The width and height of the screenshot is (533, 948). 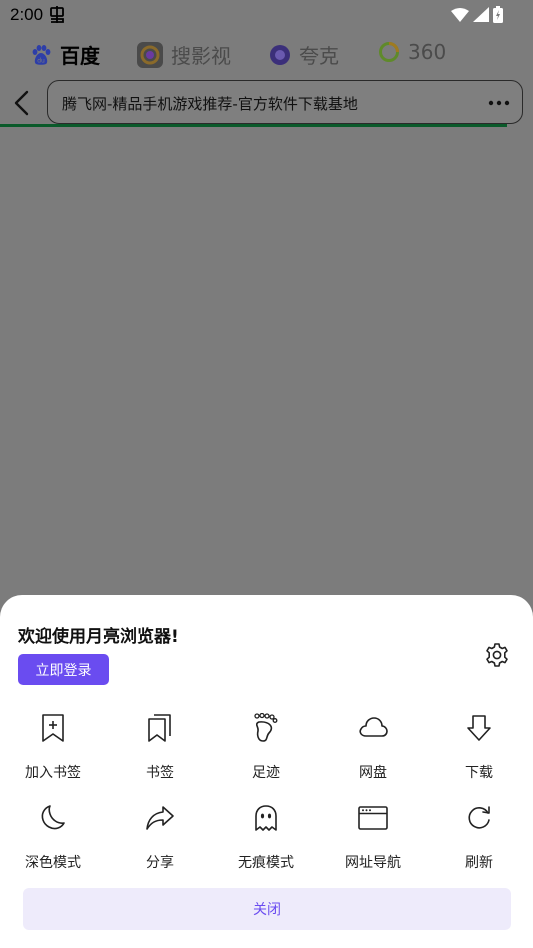 What do you see at coordinates (319, 56) in the screenshot?
I see `engine-label: 夸克` at bounding box center [319, 56].